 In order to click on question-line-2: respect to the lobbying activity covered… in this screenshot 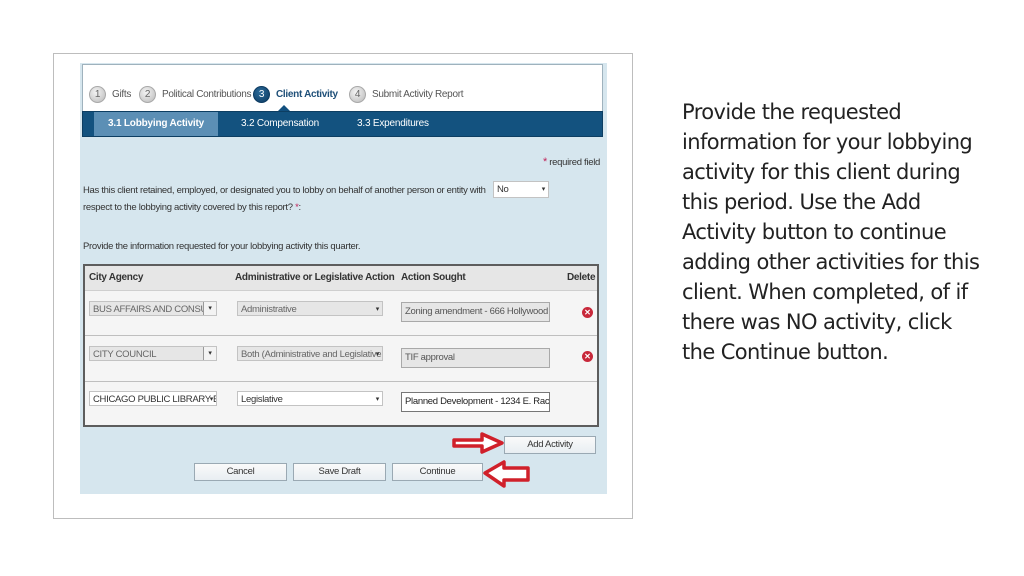, I will do `click(188, 207)`.